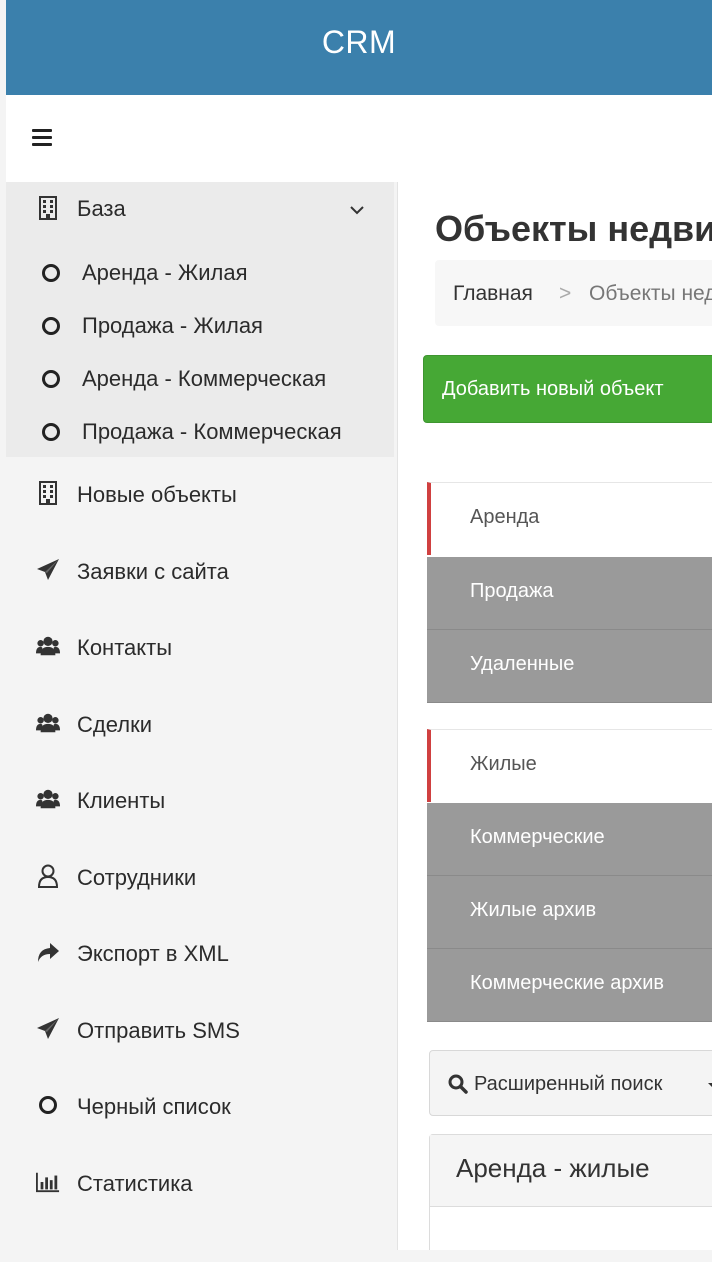 Image resolution: width=712 pixels, height=1262 pixels. I want to click on sidebar-subitem-rent-commercial: Аренда - Коммерческая, so click(200, 379).